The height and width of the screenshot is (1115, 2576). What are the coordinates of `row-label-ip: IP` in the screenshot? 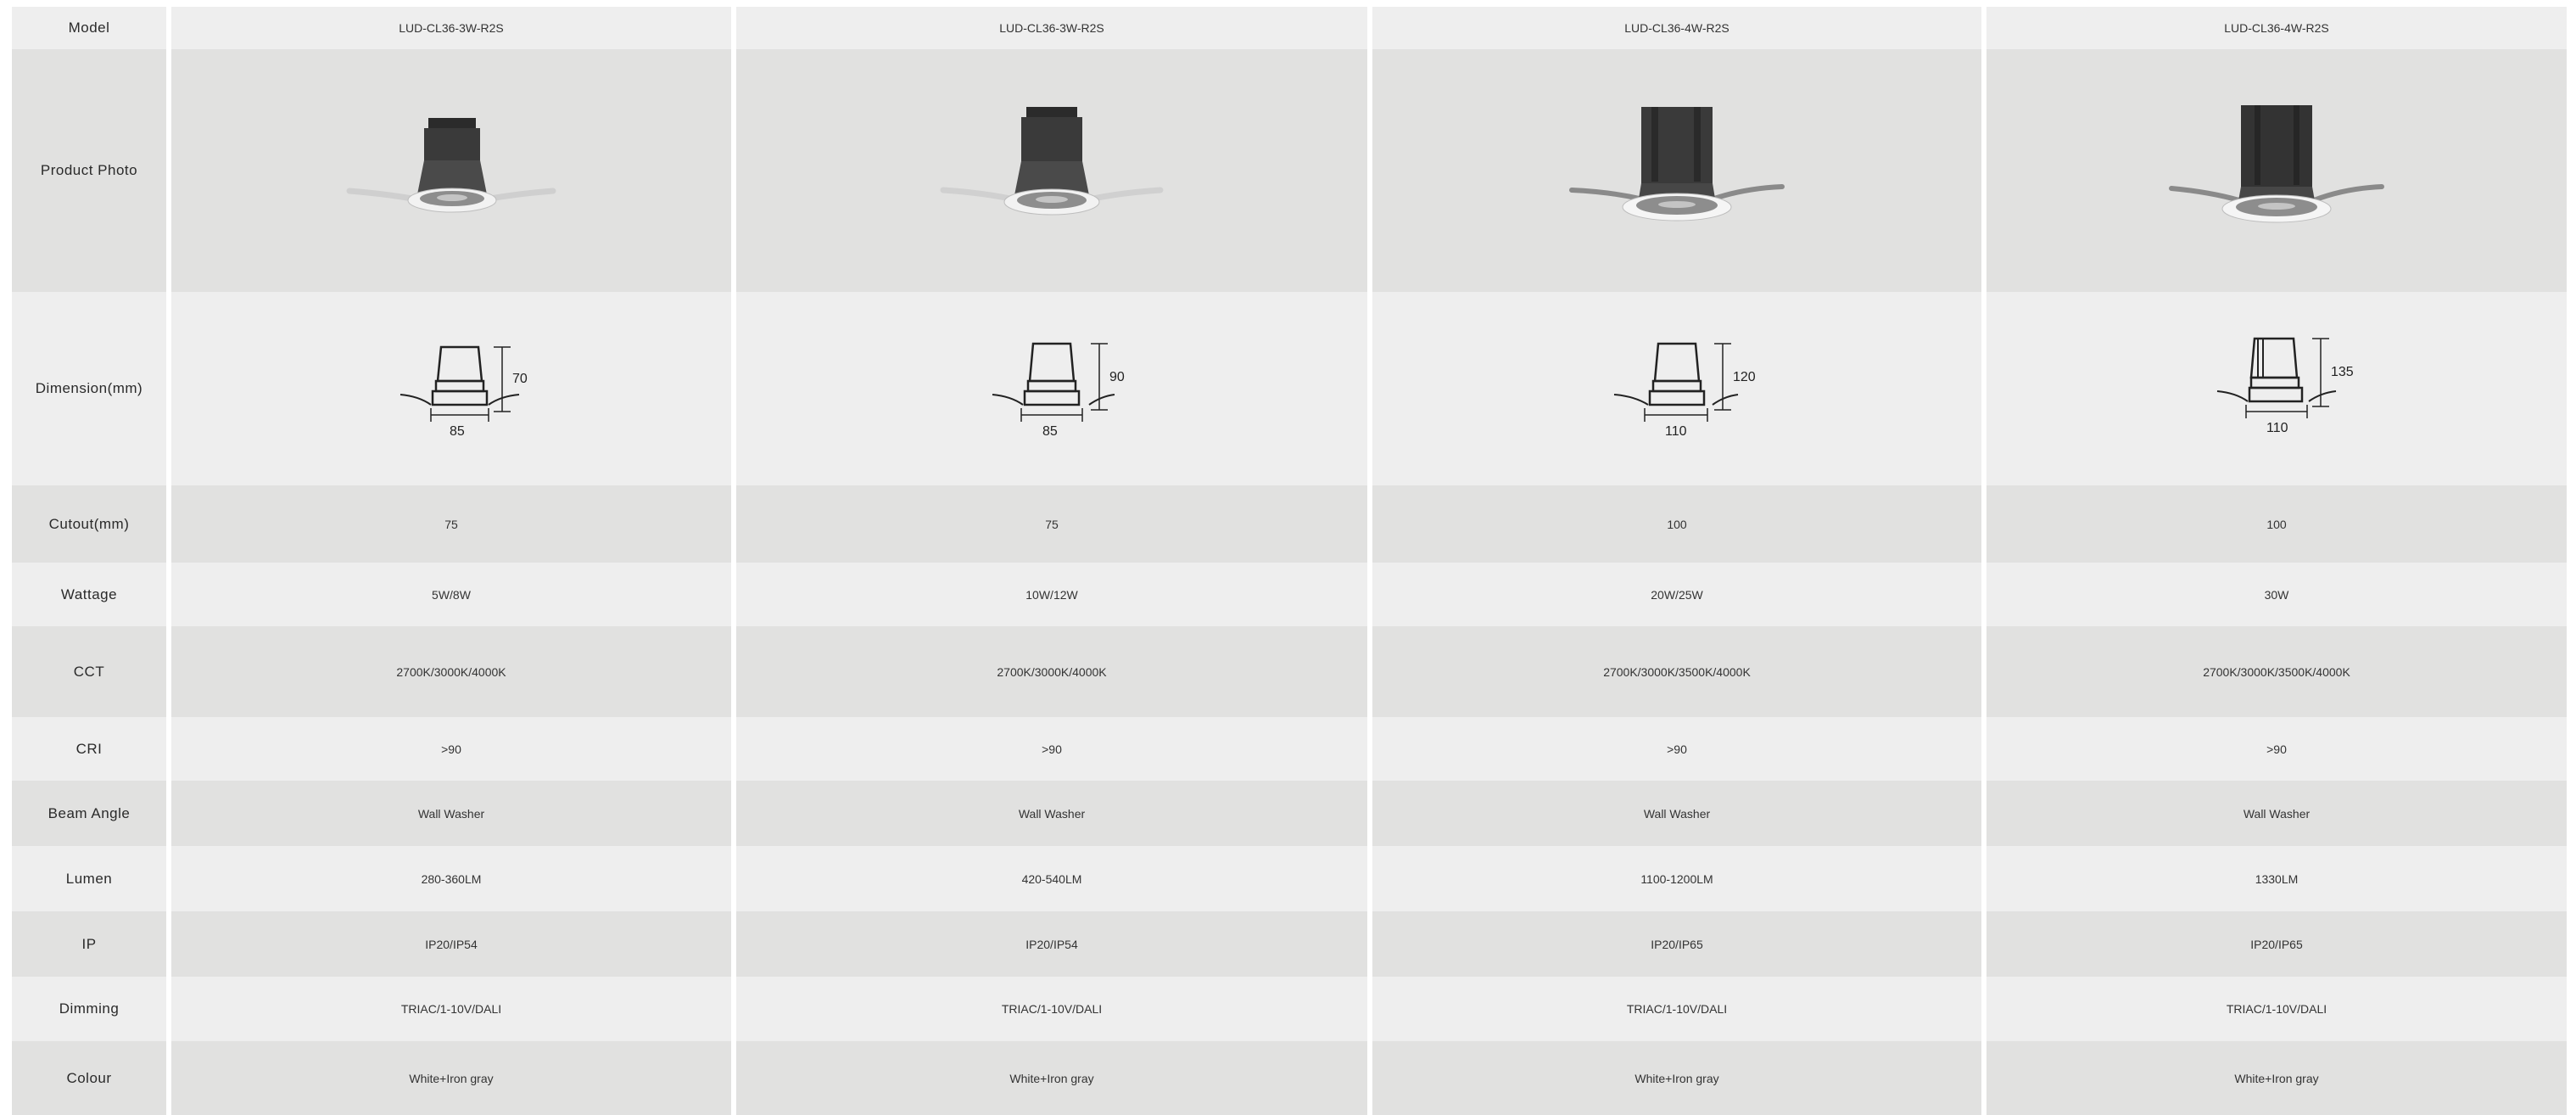 It's located at (89, 944).